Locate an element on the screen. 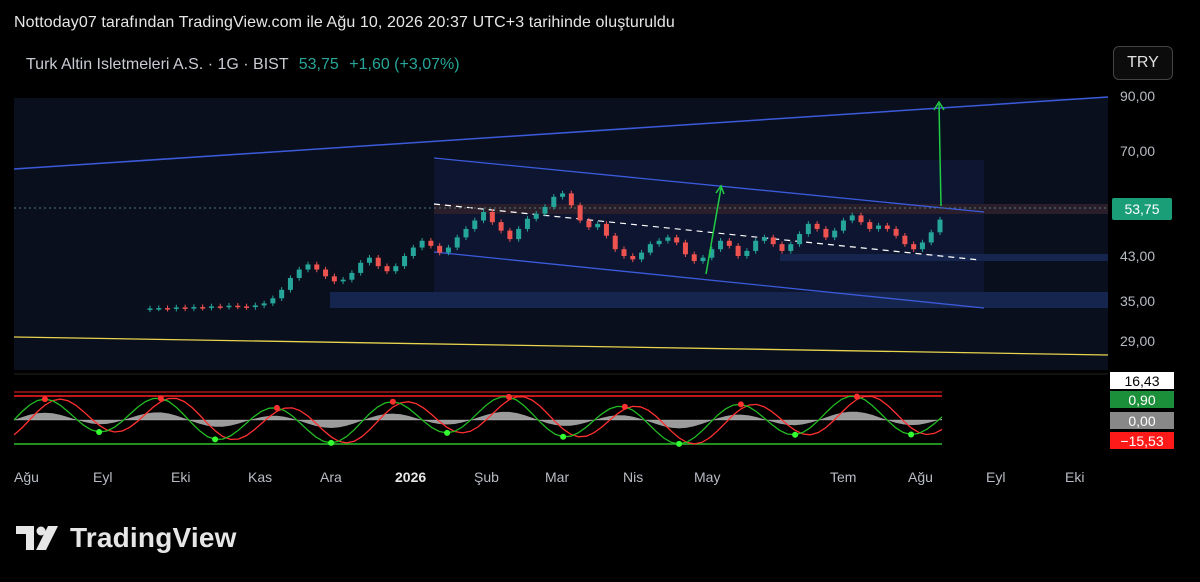 This screenshot has height=582, width=1200. symbol-change: +1,60 (+3,07%) is located at coordinates (404, 64).